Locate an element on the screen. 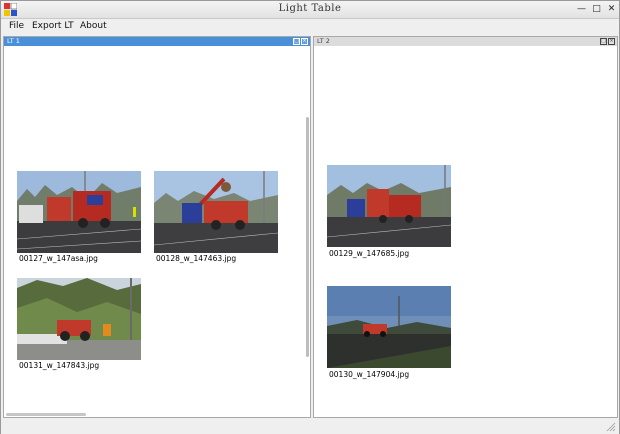 This screenshot has height=434, width=620. pane-1-float-icon: □ is located at coordinates (296, 41).